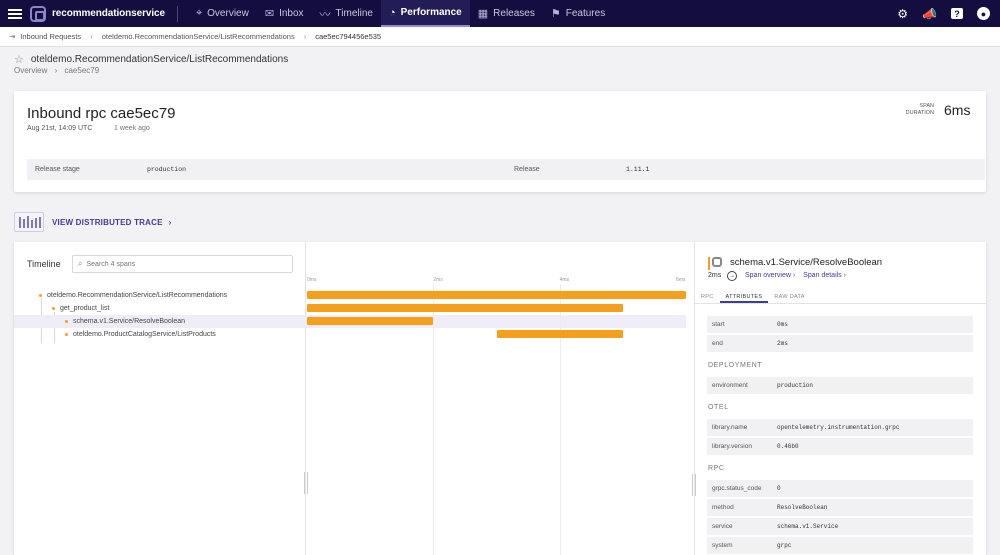 This screenshot has height=555, width=1000. Describe the element at coordinates (85, 308) in the screenshot. I see `span-name: get_product_list` at that location.